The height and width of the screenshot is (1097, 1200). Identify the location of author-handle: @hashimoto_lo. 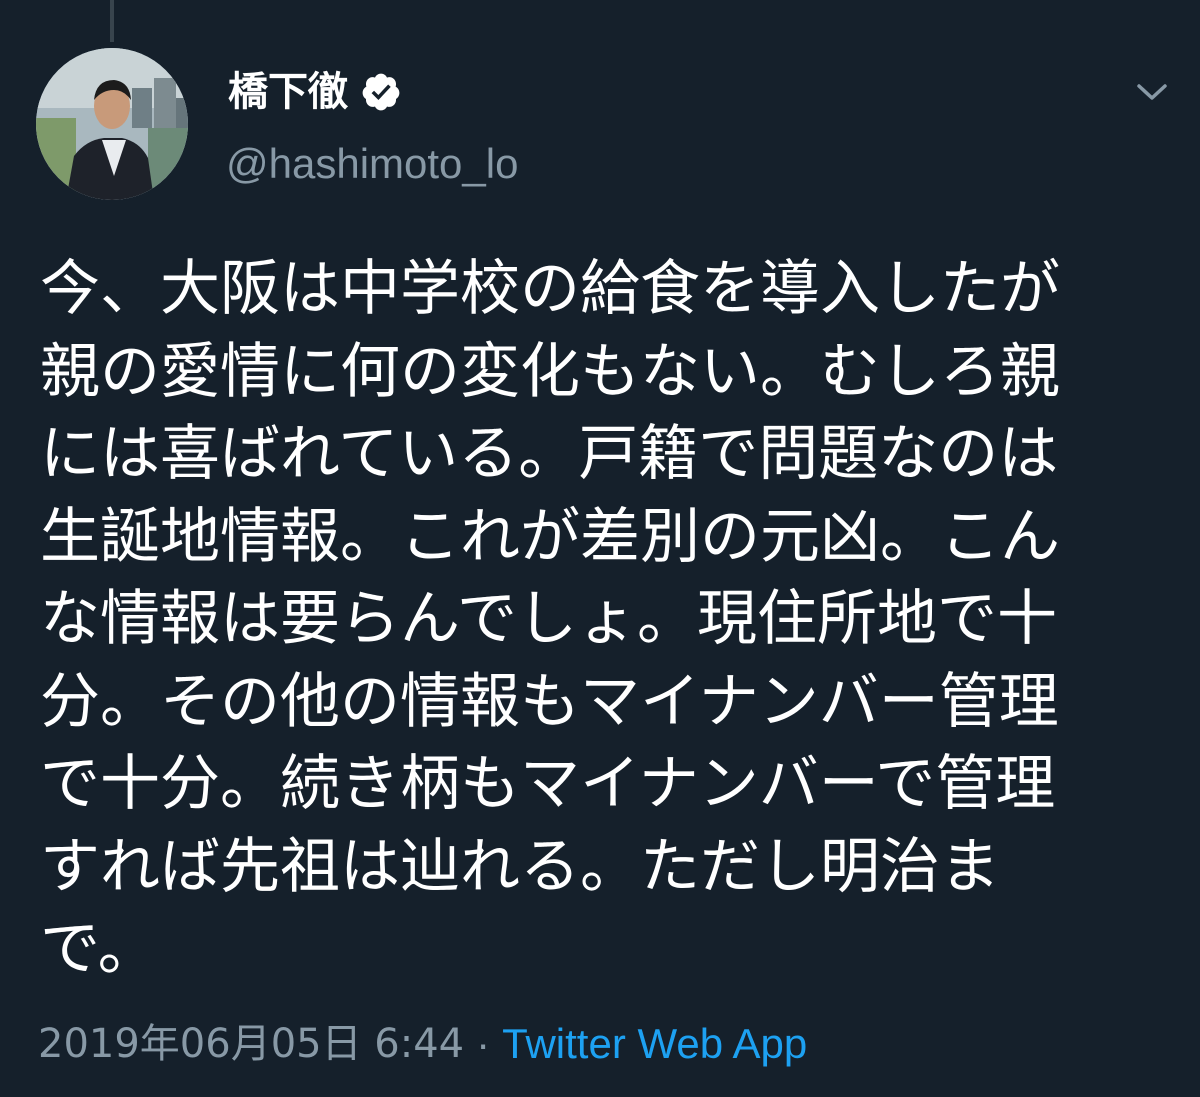
(372, 164).